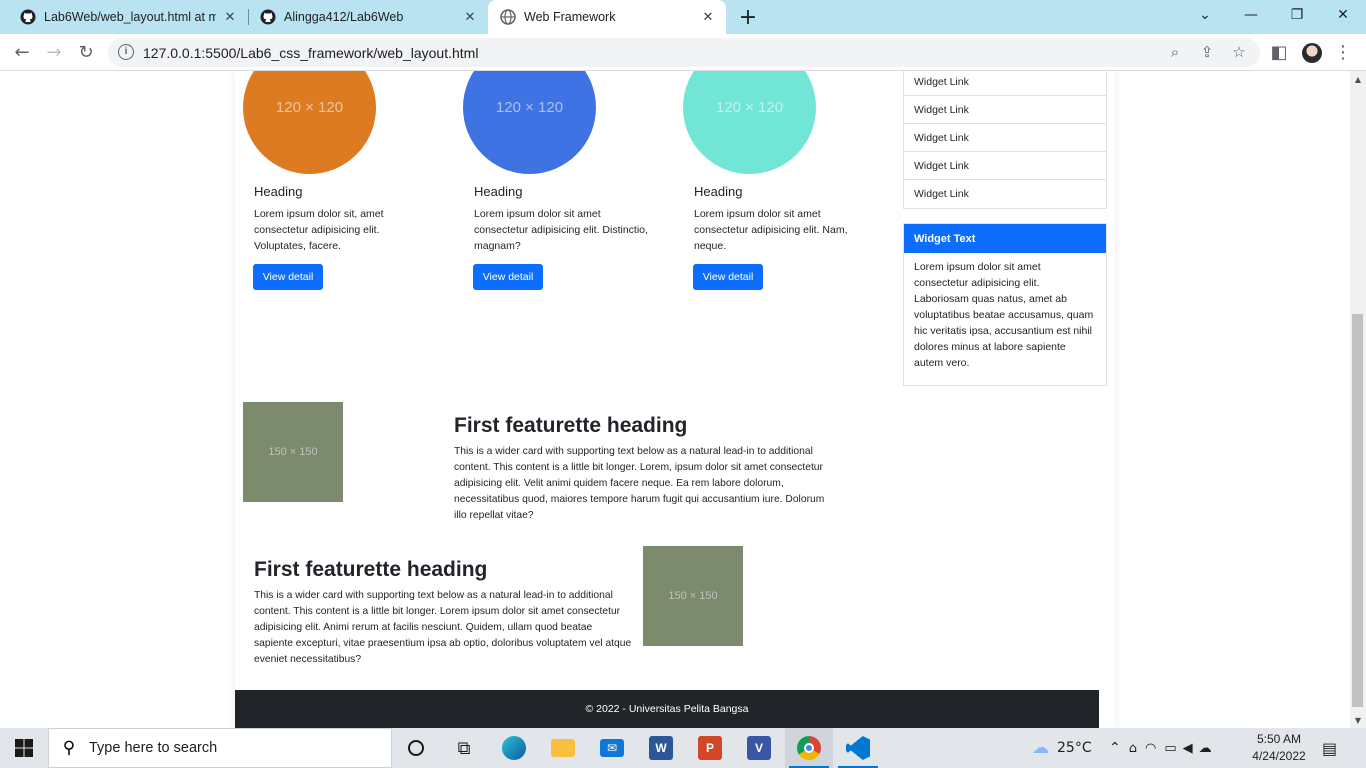 Image resolution: width=1366 pixels, height=768 pixels. Describe the element at coordinates (1343, 15) in the screenshot. I see `close-window-button: ✕` at that location.